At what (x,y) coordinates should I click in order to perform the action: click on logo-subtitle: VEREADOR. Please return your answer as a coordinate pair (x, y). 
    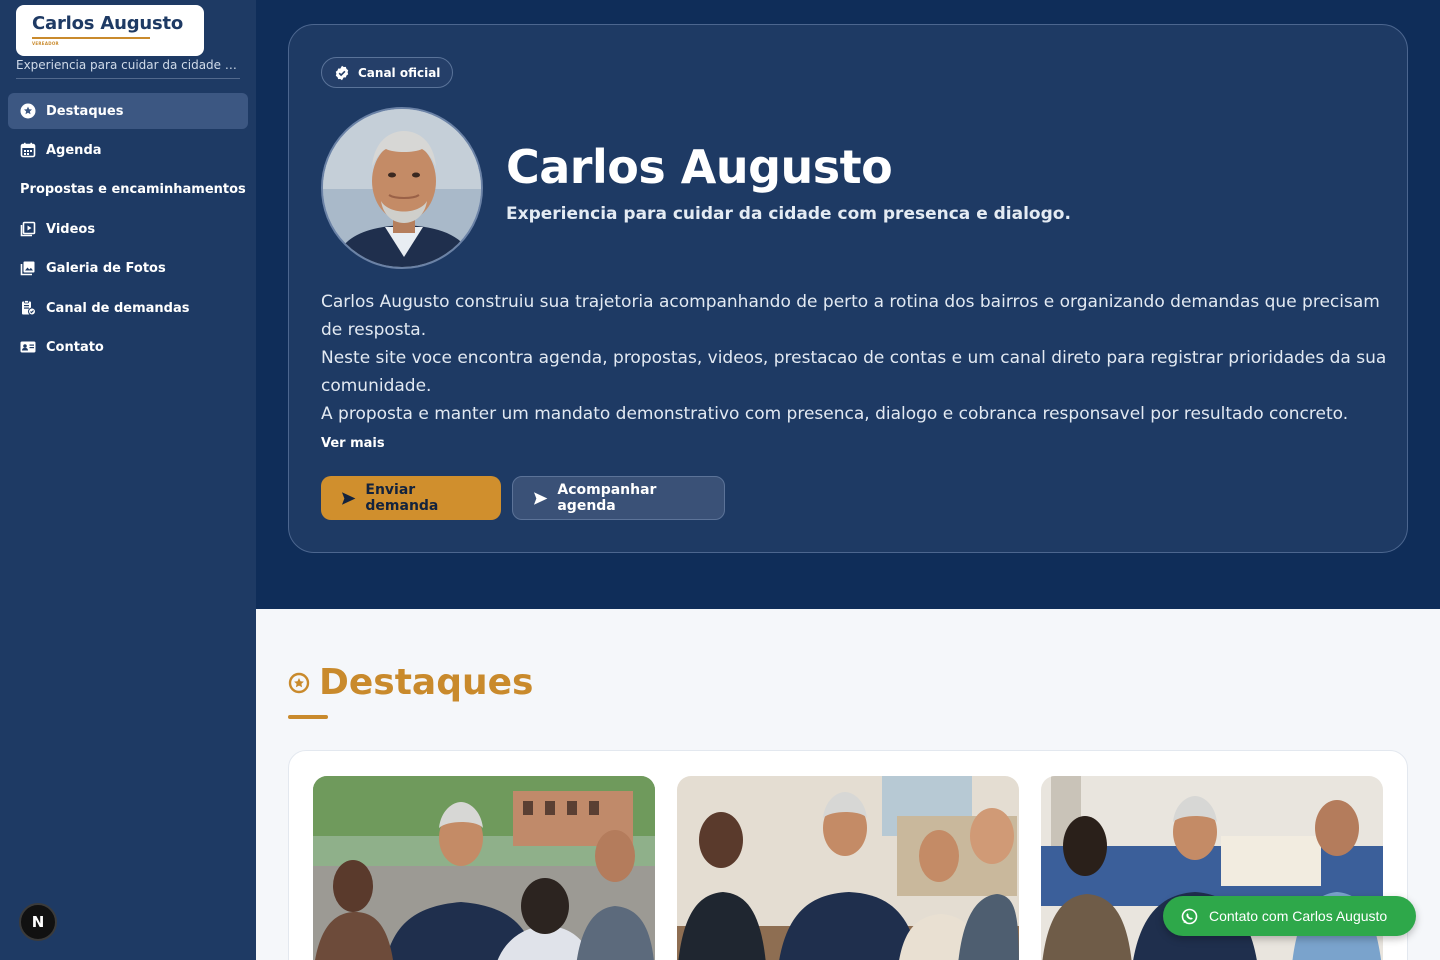
    Looking at the image, I should click on (45, 43).